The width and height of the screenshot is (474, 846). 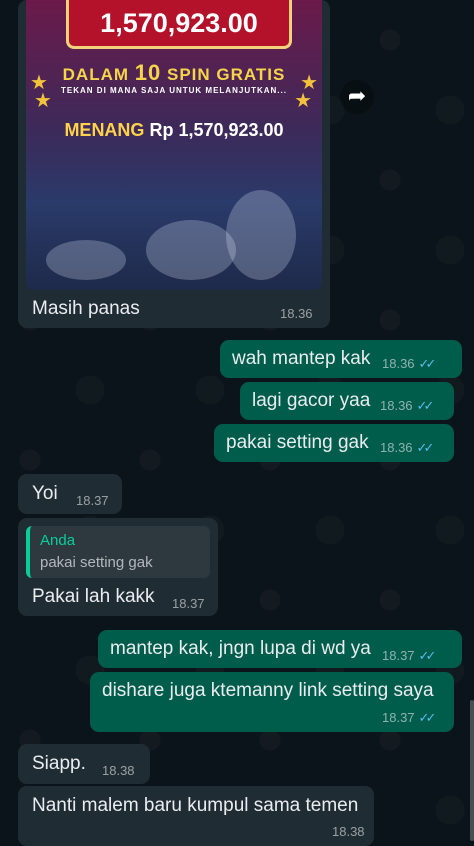 What do you see at coordinates (96, 74) in the screenshot?
I see `spin-prefix: DALAM` at bounding box center [96, 74].